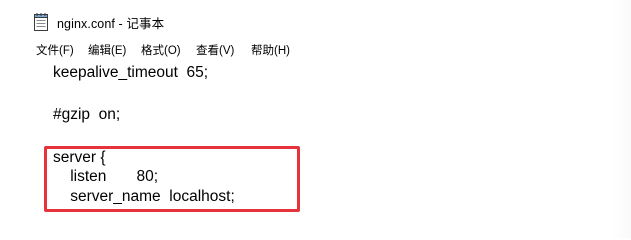  Describe the element at coordinates (315, 49) in the screenshot. I see `menu-bar: 文件(F) 编辑(E) 格式(O) 查看(V) 帮助(H)` at that location.